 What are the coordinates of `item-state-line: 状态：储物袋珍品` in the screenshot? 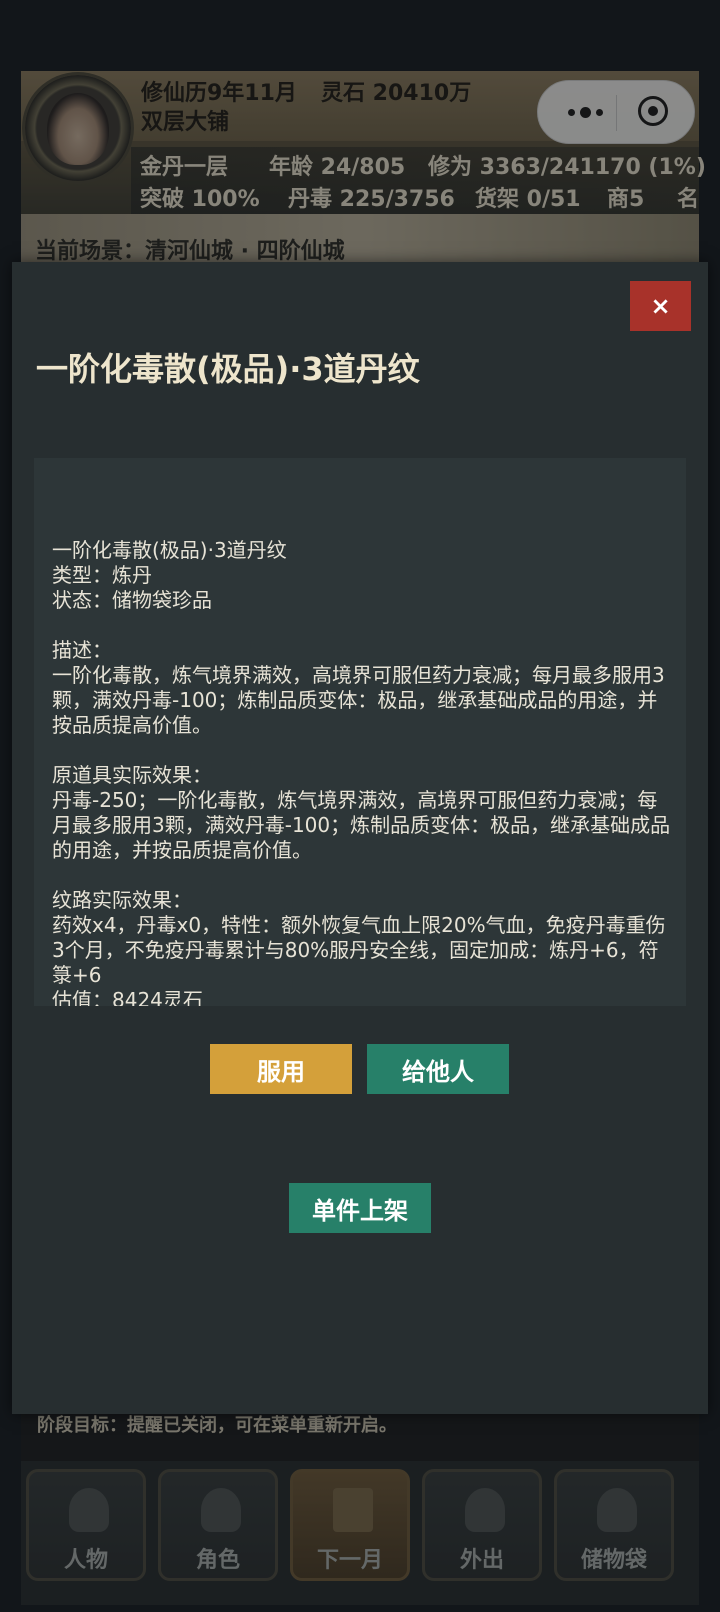 It's located at (132, 600).